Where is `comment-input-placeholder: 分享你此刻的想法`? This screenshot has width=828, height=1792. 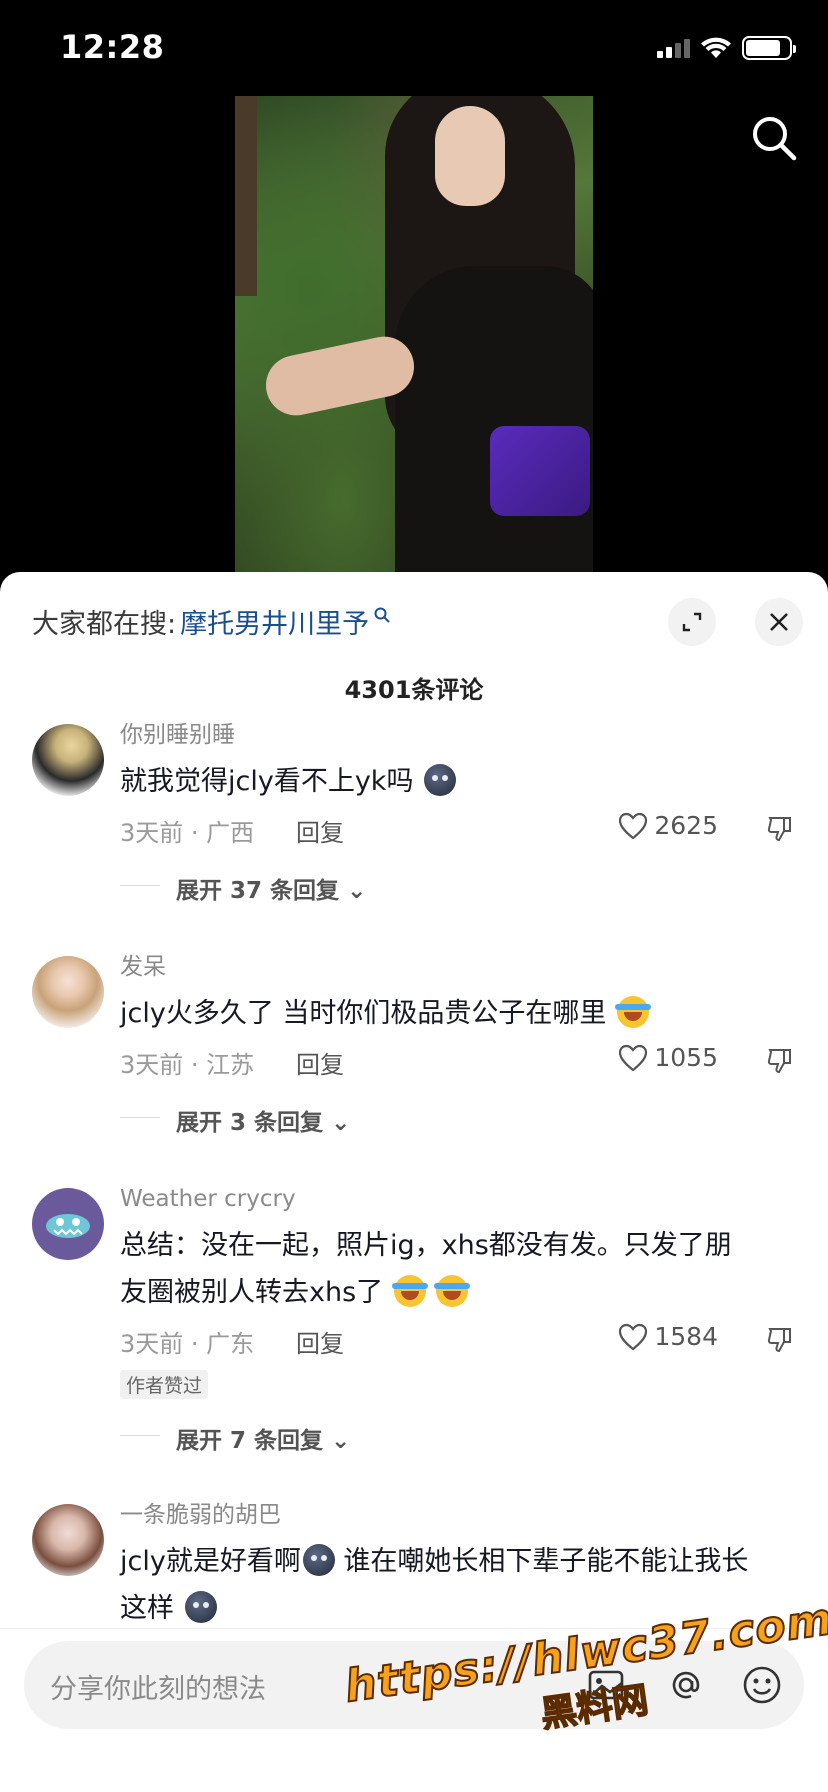 comment-input-placeholder: 分享你此刻的想法 is located at coordinates (158, 1689).